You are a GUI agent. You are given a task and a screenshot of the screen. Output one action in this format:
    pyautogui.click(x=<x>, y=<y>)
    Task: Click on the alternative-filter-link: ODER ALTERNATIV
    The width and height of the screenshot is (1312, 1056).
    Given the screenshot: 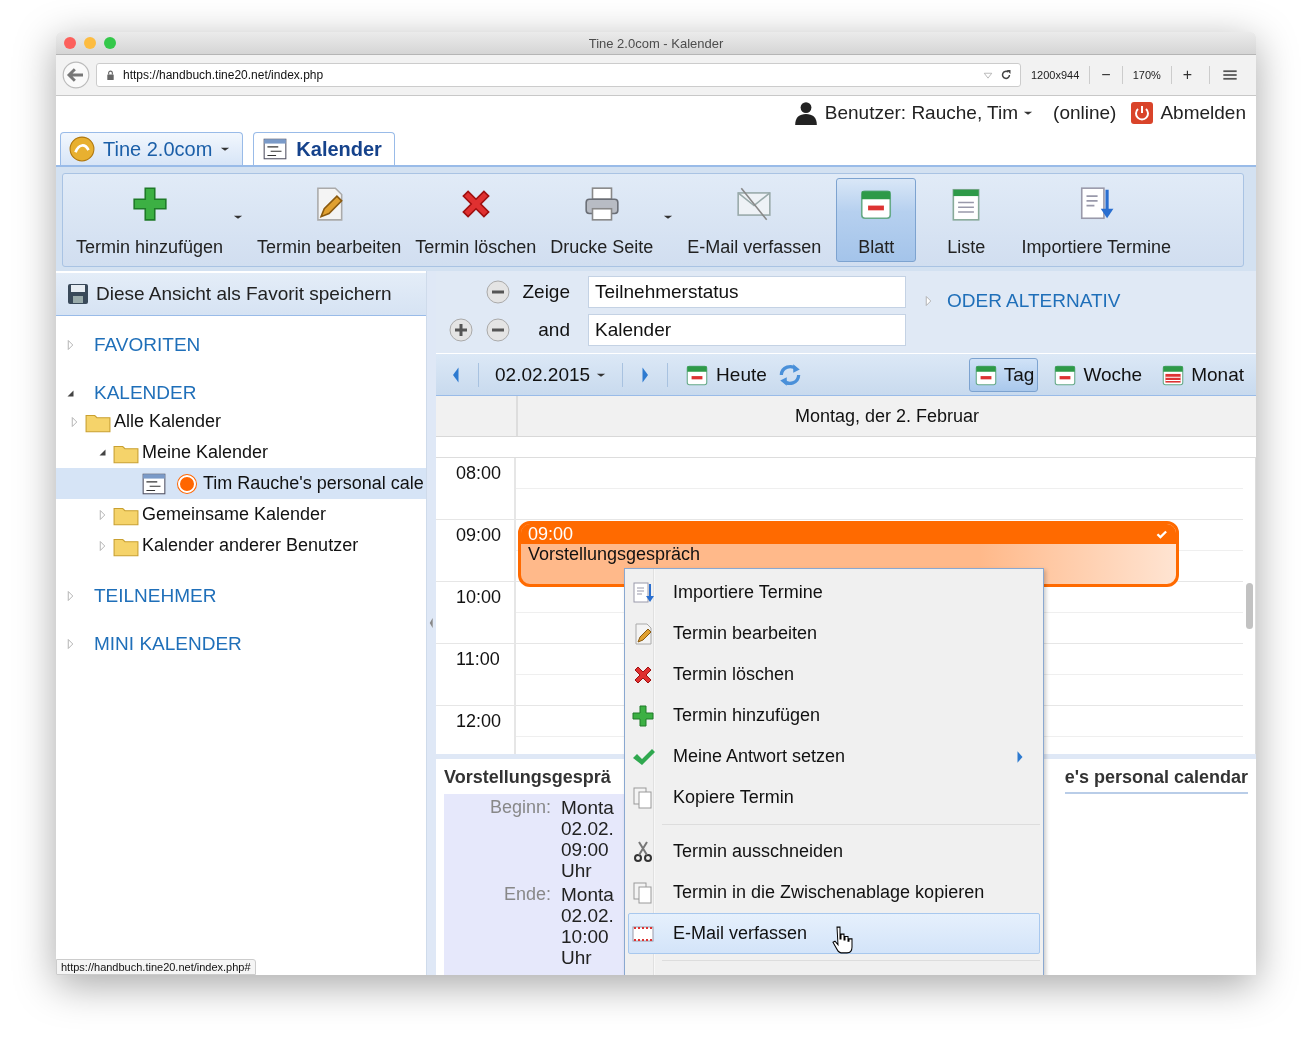 What is the action you would take?
    pyautogui.click(x=1034, y=301)
    